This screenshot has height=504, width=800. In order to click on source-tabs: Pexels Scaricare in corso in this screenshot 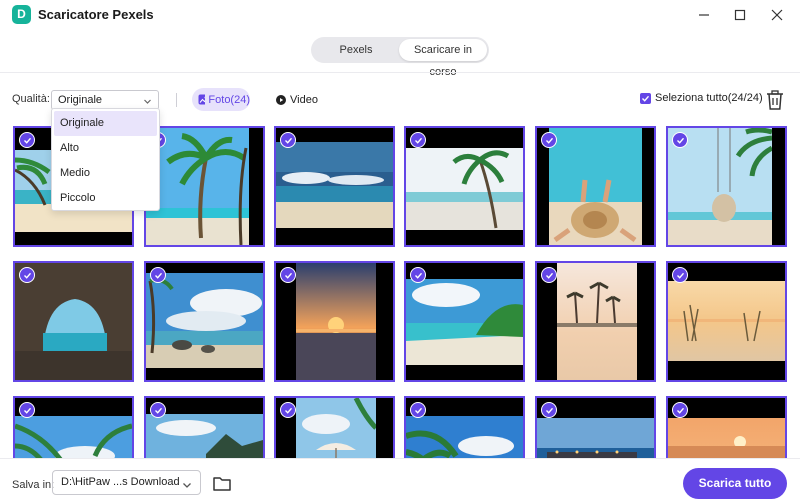, I will do `click(400, 57)`.